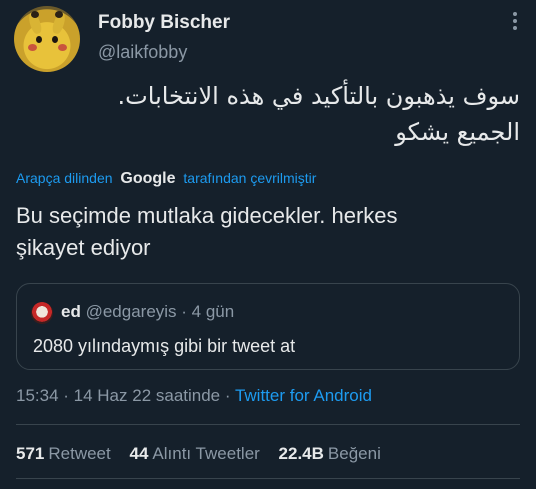 The image size is (536, 489). What do you see at coordinates (59, 14) in the screenshot?
I see `avatar-ear-tip-right` at bounding box center [59, 14].